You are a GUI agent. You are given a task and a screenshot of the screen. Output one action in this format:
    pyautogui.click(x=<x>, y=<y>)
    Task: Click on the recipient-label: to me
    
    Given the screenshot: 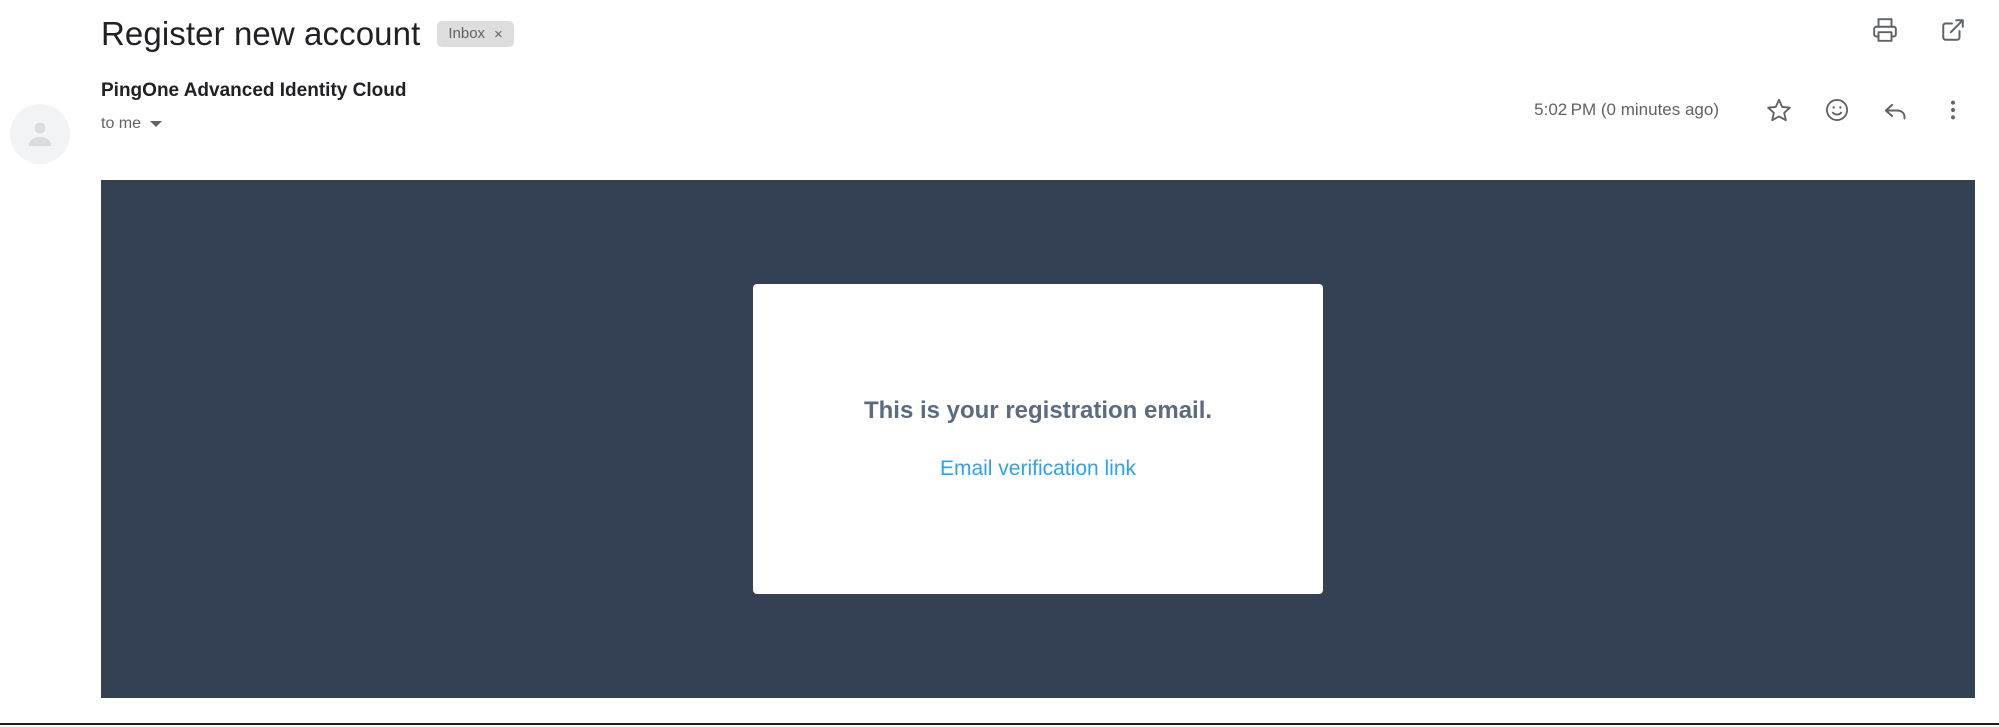 What is the action you would take?
    pyautogui.click(x=121, y=123)
    